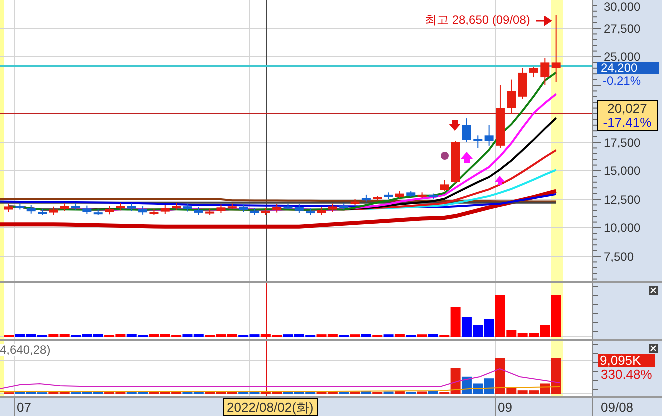 This screenshot has height=416, width=662. Describe the element at coordinates (477, 20) in the screenshot. I see `high-price-annotation: 최고 28,650 (09/08)` at that location.